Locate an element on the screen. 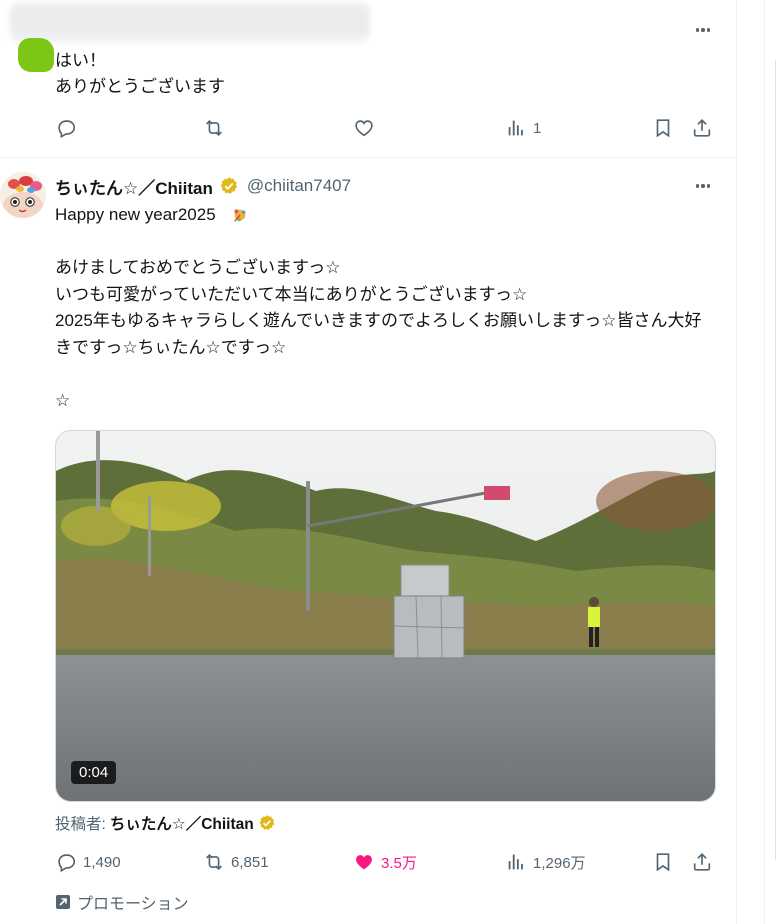 The width and height of the screenshot is (778, 924). retweet-button is located at coordinates (217, 128).